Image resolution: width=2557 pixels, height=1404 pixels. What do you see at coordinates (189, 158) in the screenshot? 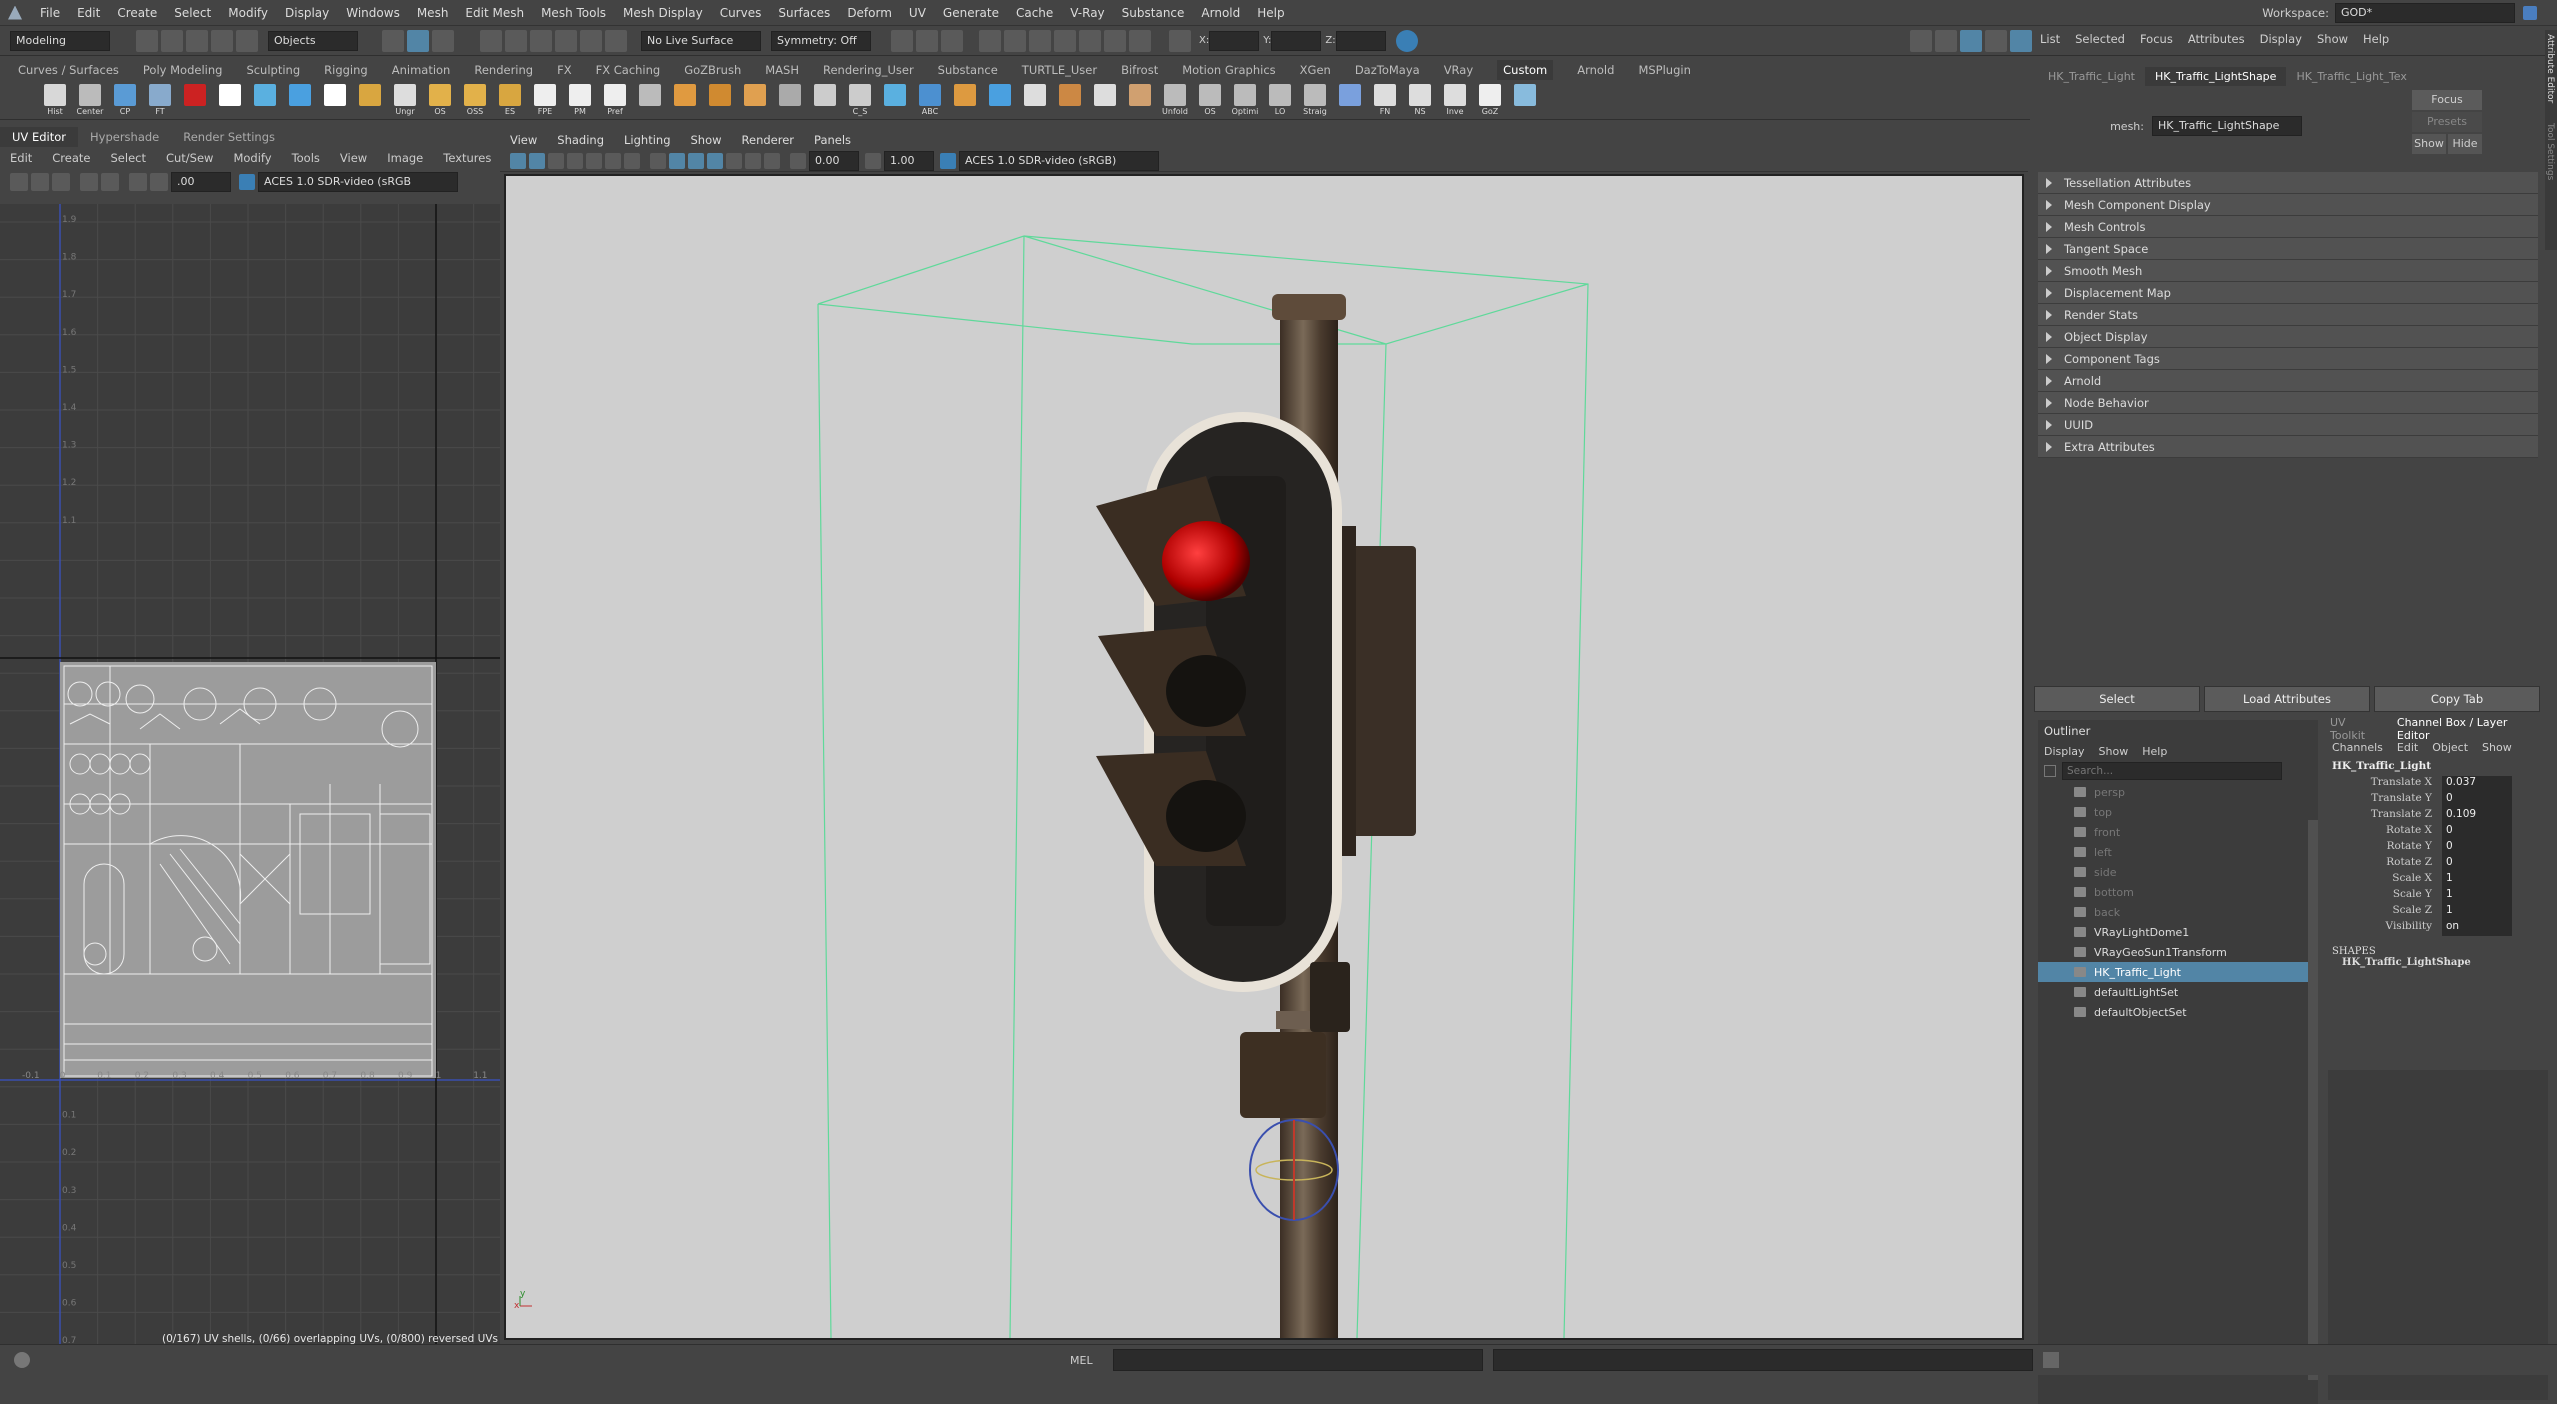
I see `uv-menu-cut-sew: Cut/Sew` at bounding box center [189, 158].